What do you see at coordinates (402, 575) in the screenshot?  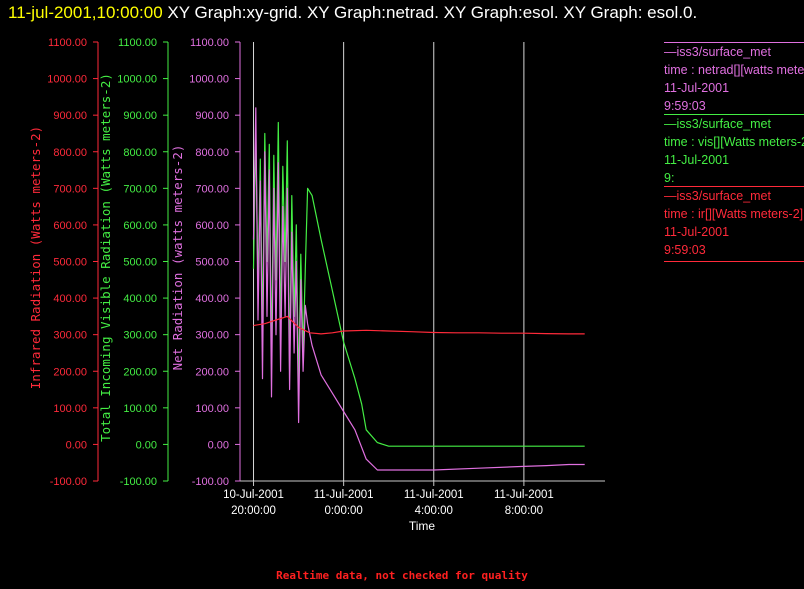 I see `quality-notice: Realtime data, not checked for quality` at bounding box center [402, 575].